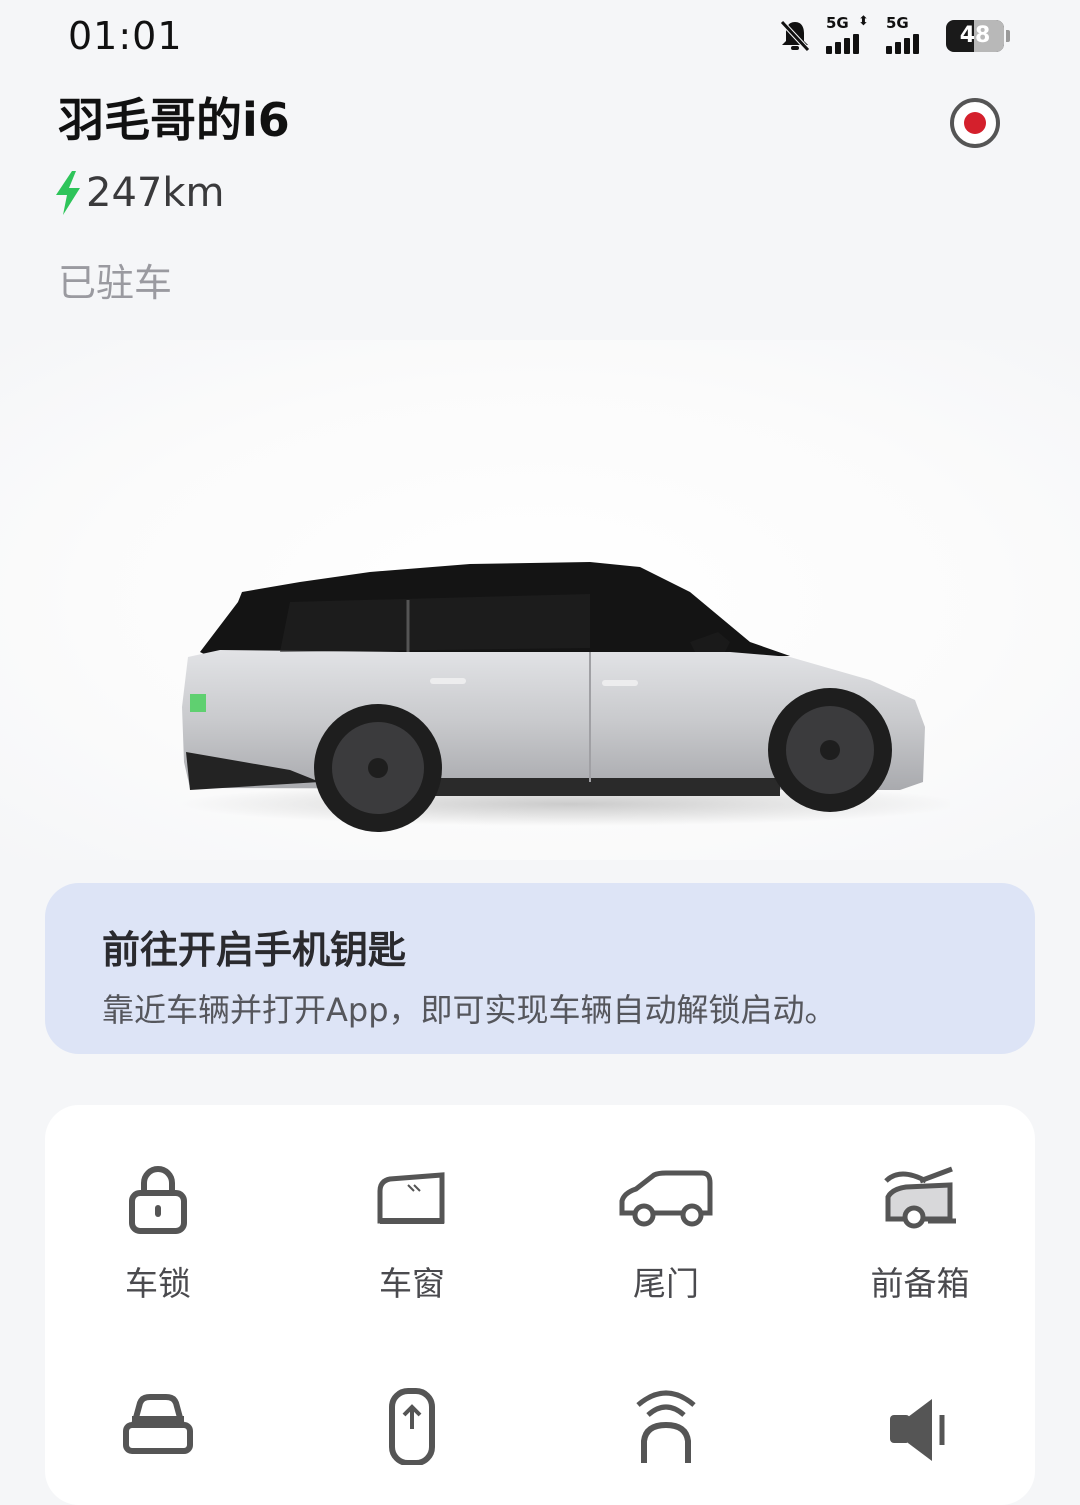  I want to click on status-time: 01:01, so click(125, 36).